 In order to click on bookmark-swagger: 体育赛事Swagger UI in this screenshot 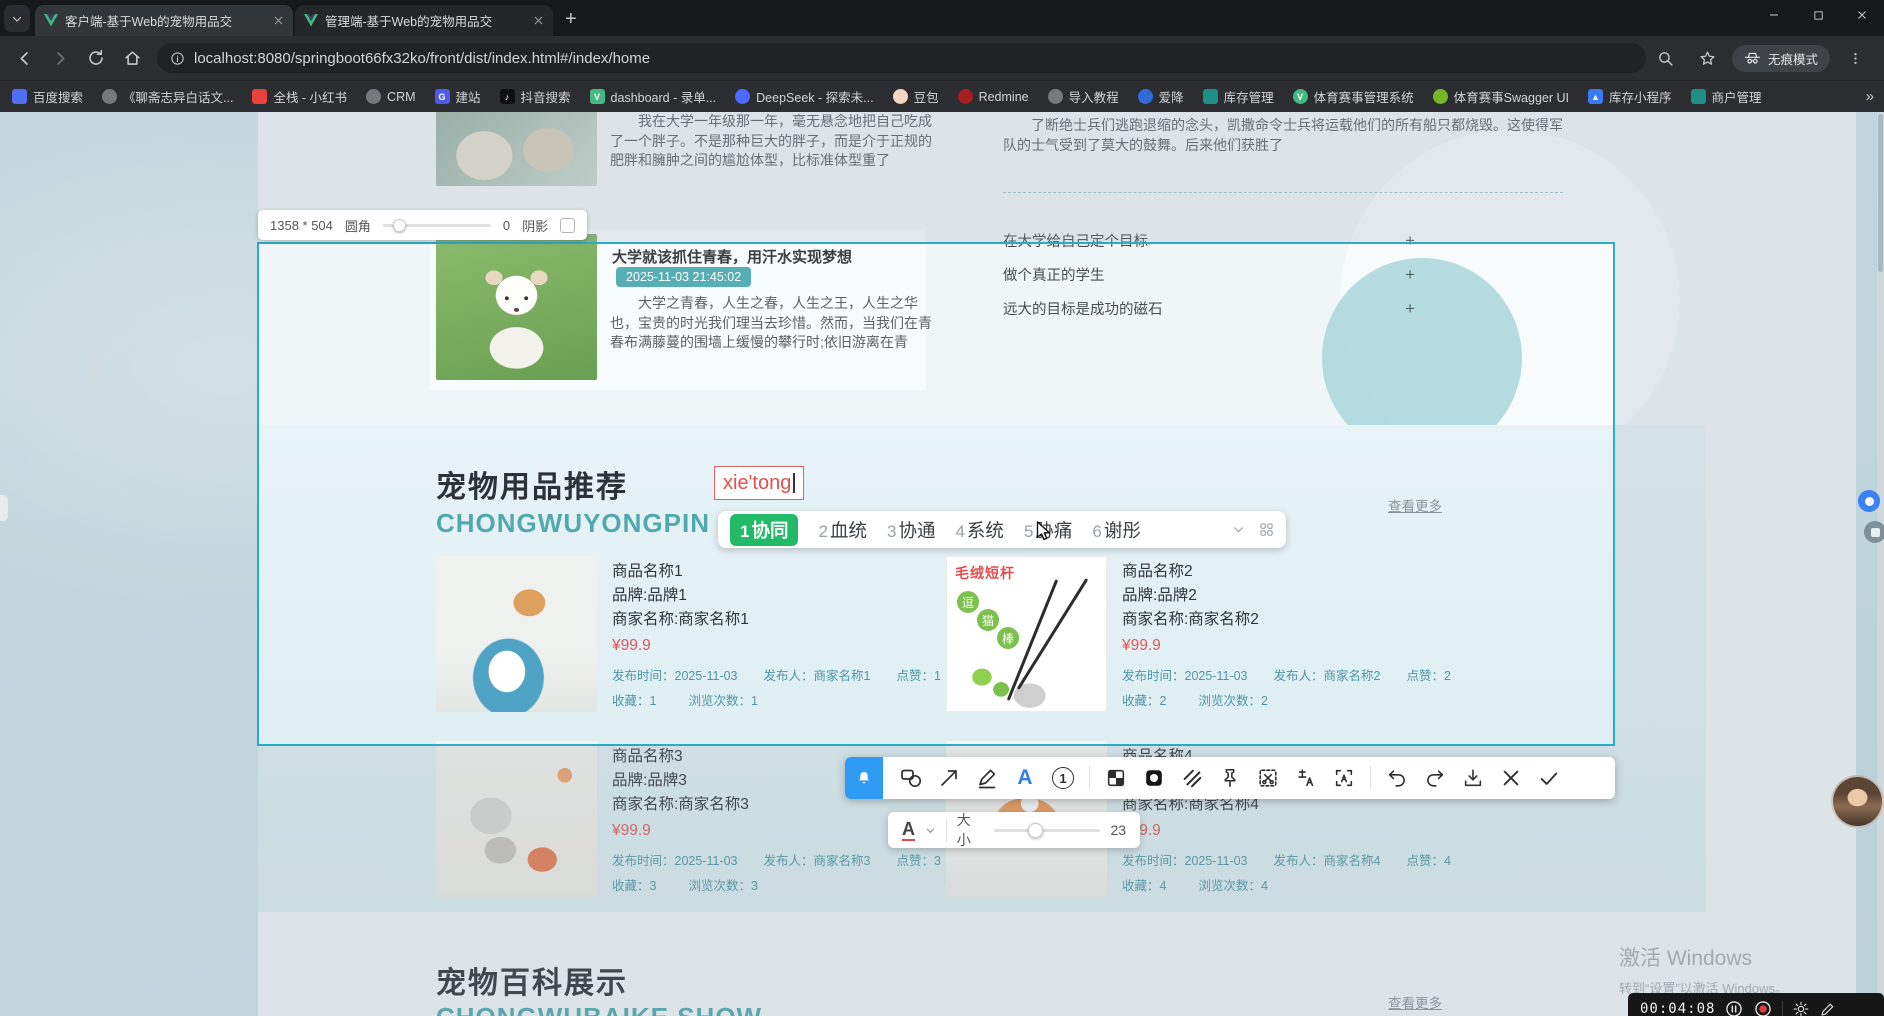, I will do `click(1500, 96)`.